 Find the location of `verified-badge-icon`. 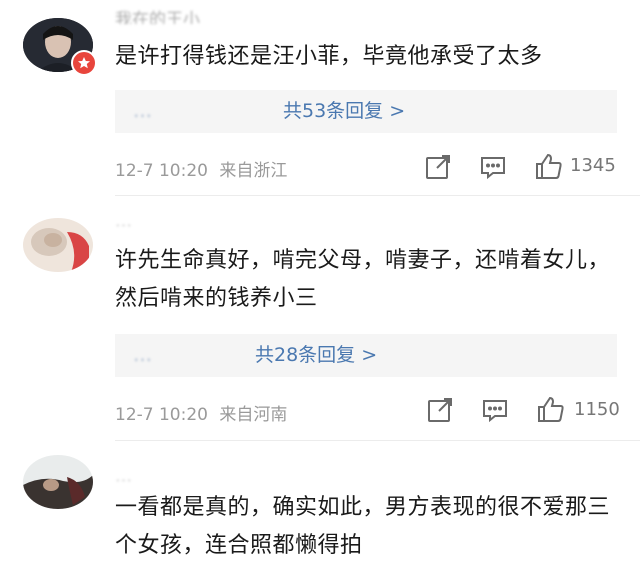

verified-badge-icon is located at coordinates (84, 63).